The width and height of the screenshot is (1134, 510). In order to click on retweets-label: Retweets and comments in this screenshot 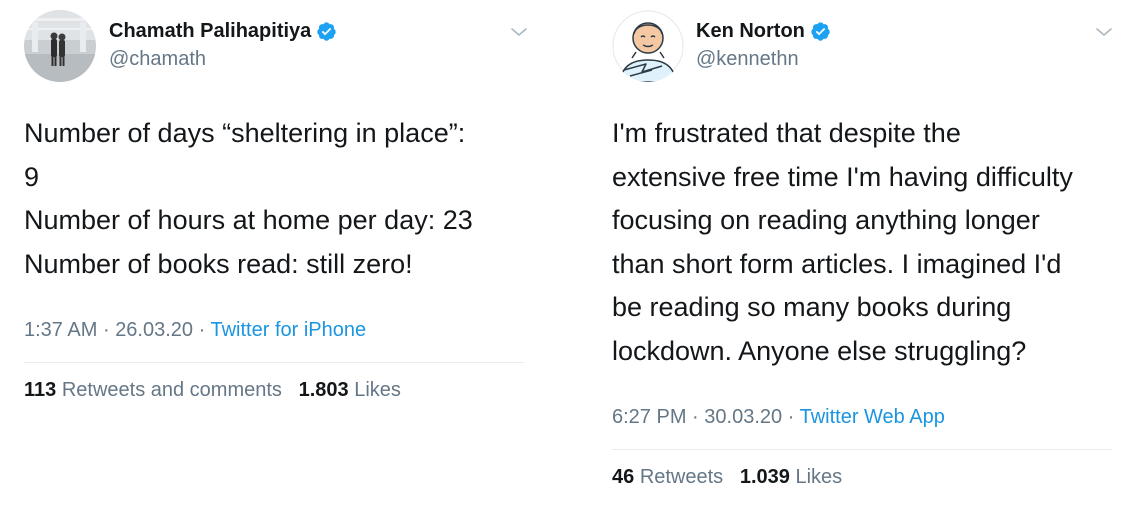, I will do `click(171, 390)`.